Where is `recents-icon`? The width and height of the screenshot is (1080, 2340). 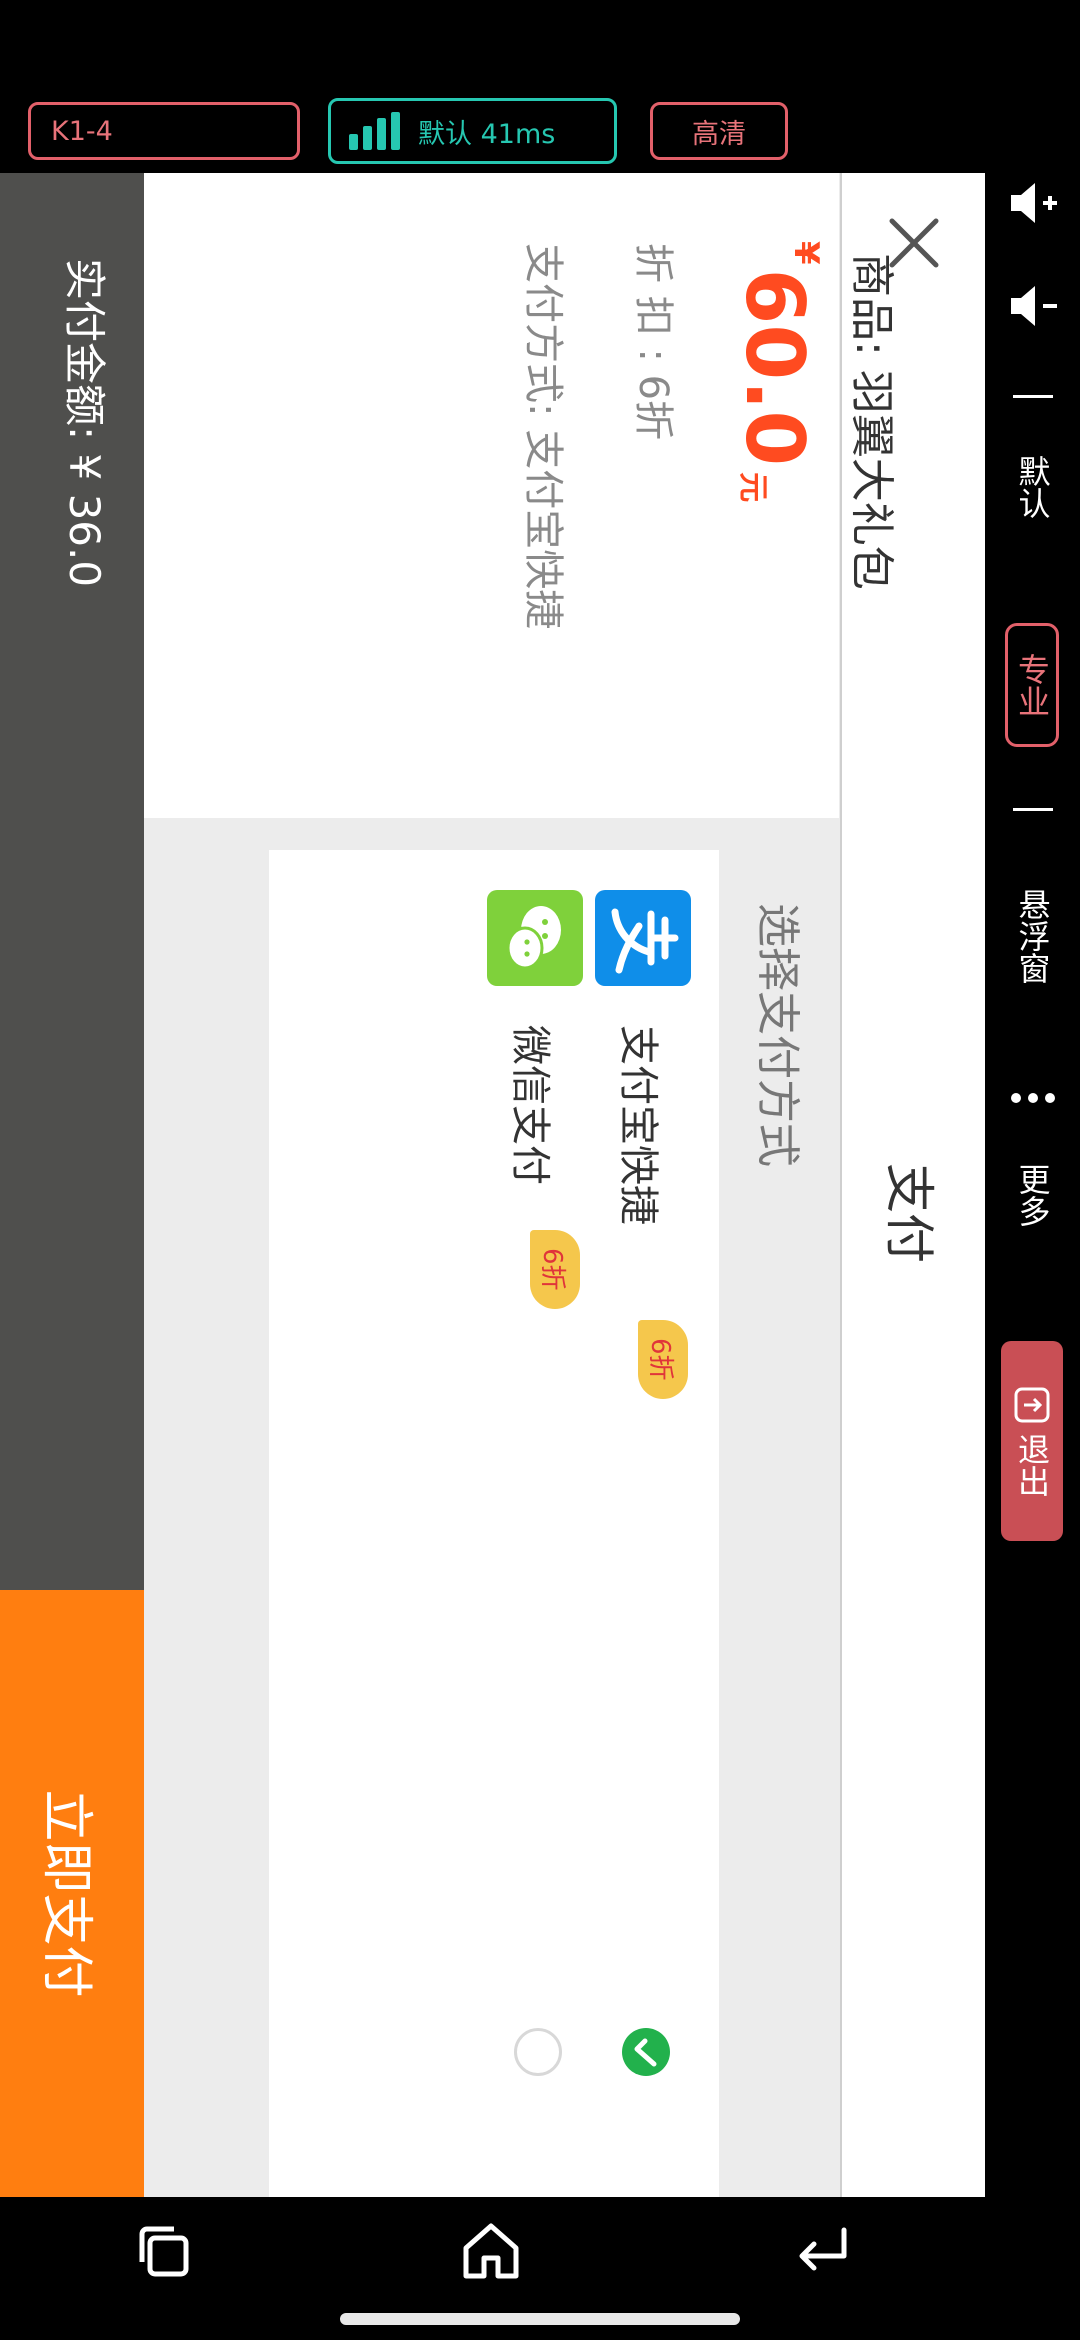 recents-icon is located at coordinates (163, 2251).